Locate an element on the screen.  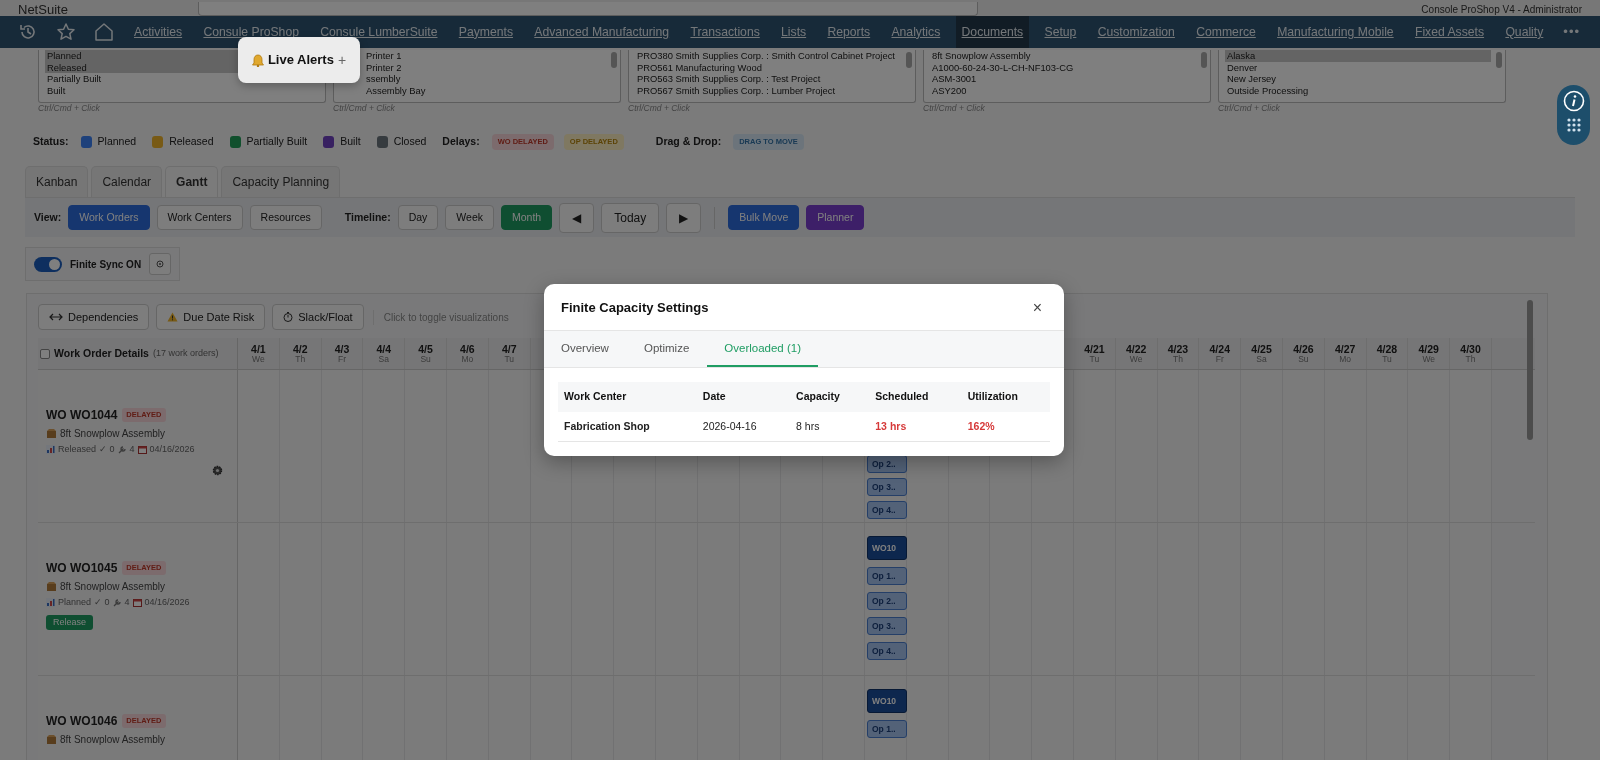
list-option: ASY200 is located at coordinates (1063, 90).